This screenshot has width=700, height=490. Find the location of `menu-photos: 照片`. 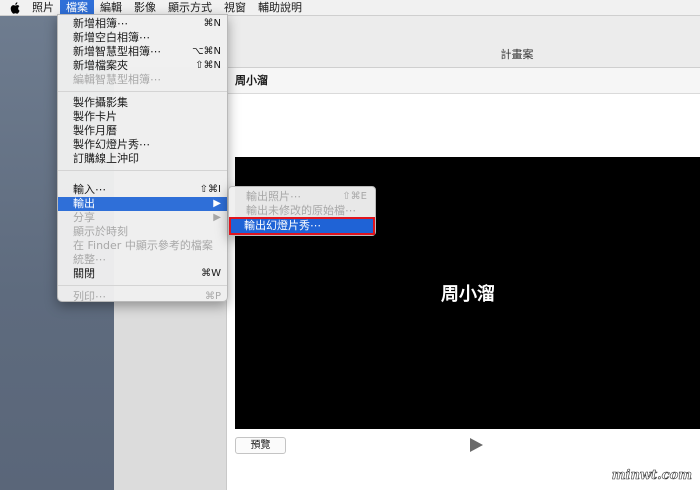

menu-photos: 照片 is located at coordinates (43, 8).